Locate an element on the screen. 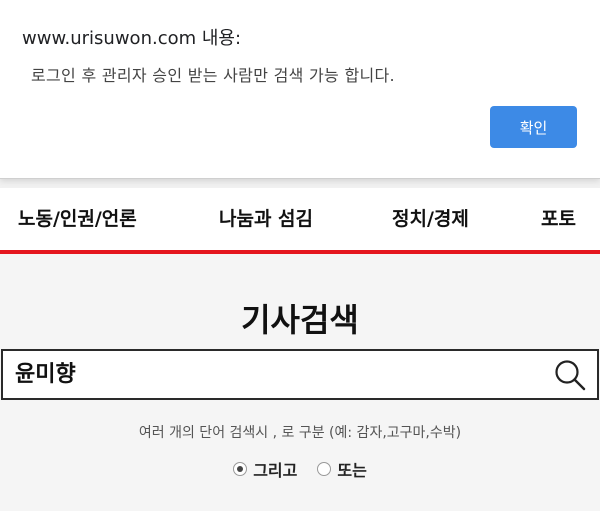 The image size is (600, 511). nav-item-labor-rights-press: 노동/인권/언론 is located at coordinates (77, 217).